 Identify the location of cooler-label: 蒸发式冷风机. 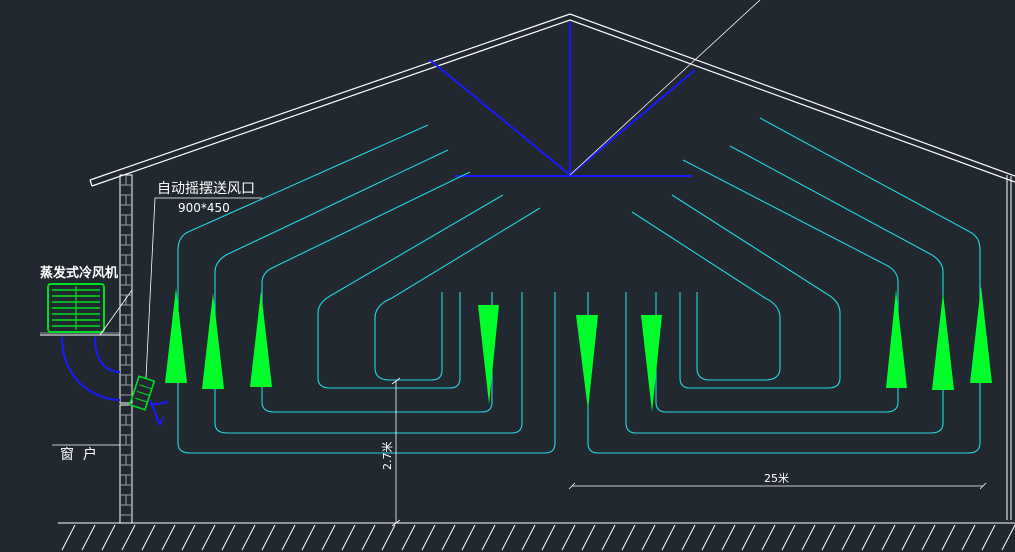
(79, 273).